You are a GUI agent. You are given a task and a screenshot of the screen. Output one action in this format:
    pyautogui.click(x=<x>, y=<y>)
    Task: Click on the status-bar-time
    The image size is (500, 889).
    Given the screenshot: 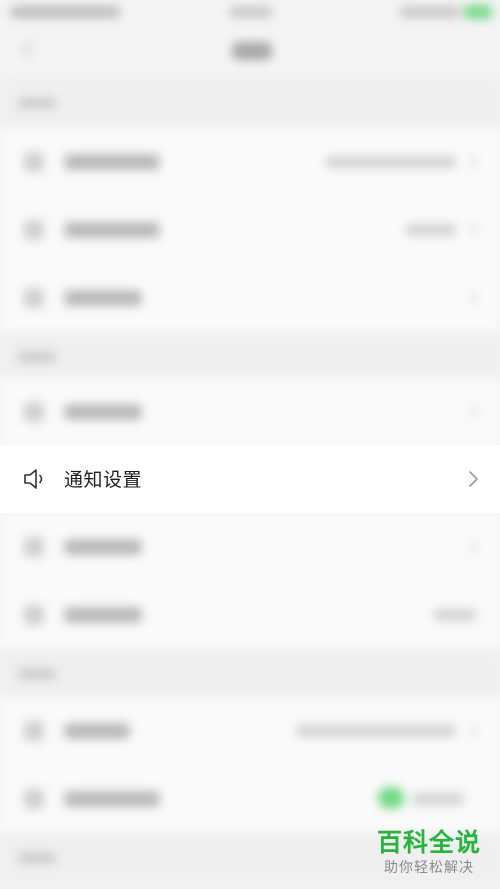 What is the action you would take?
    pyautogui.click(x=251, y=12)
    